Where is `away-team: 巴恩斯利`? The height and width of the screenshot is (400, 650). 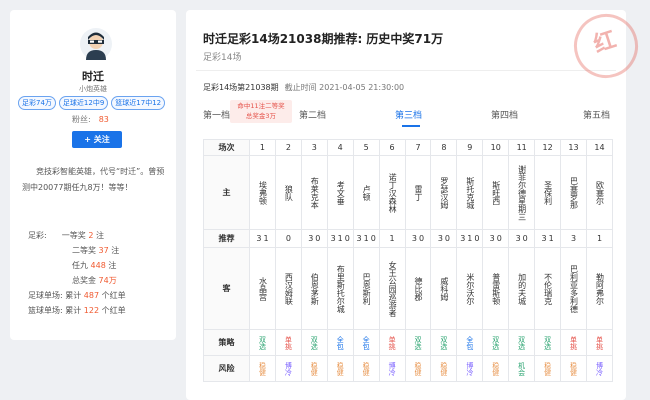 away-team: 巴恩斯利 is located at coordinates (367, 288).